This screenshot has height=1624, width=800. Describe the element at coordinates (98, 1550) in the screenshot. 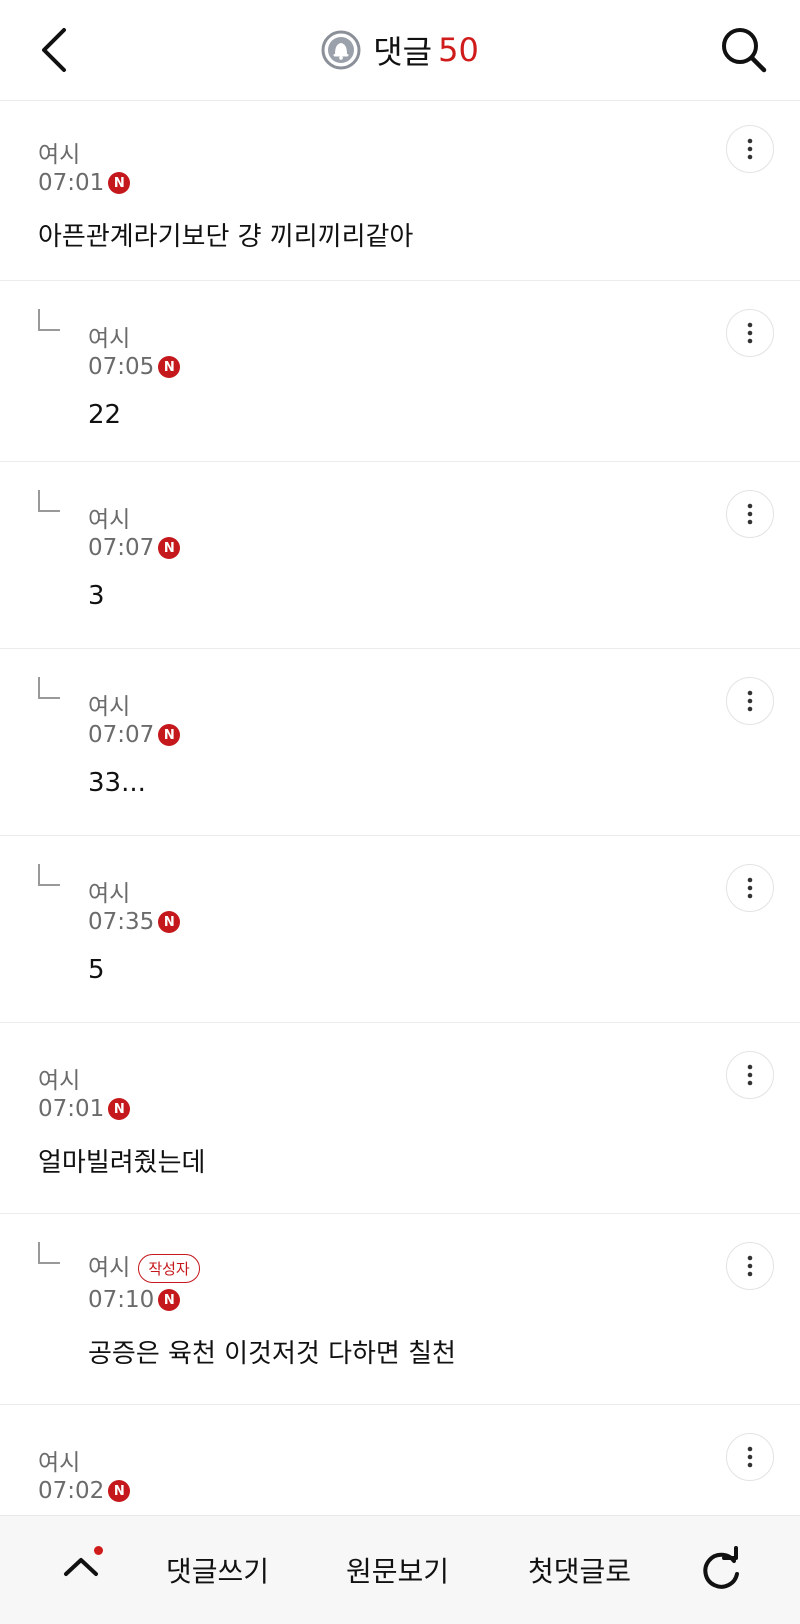

I see `notification-dot` at that location.